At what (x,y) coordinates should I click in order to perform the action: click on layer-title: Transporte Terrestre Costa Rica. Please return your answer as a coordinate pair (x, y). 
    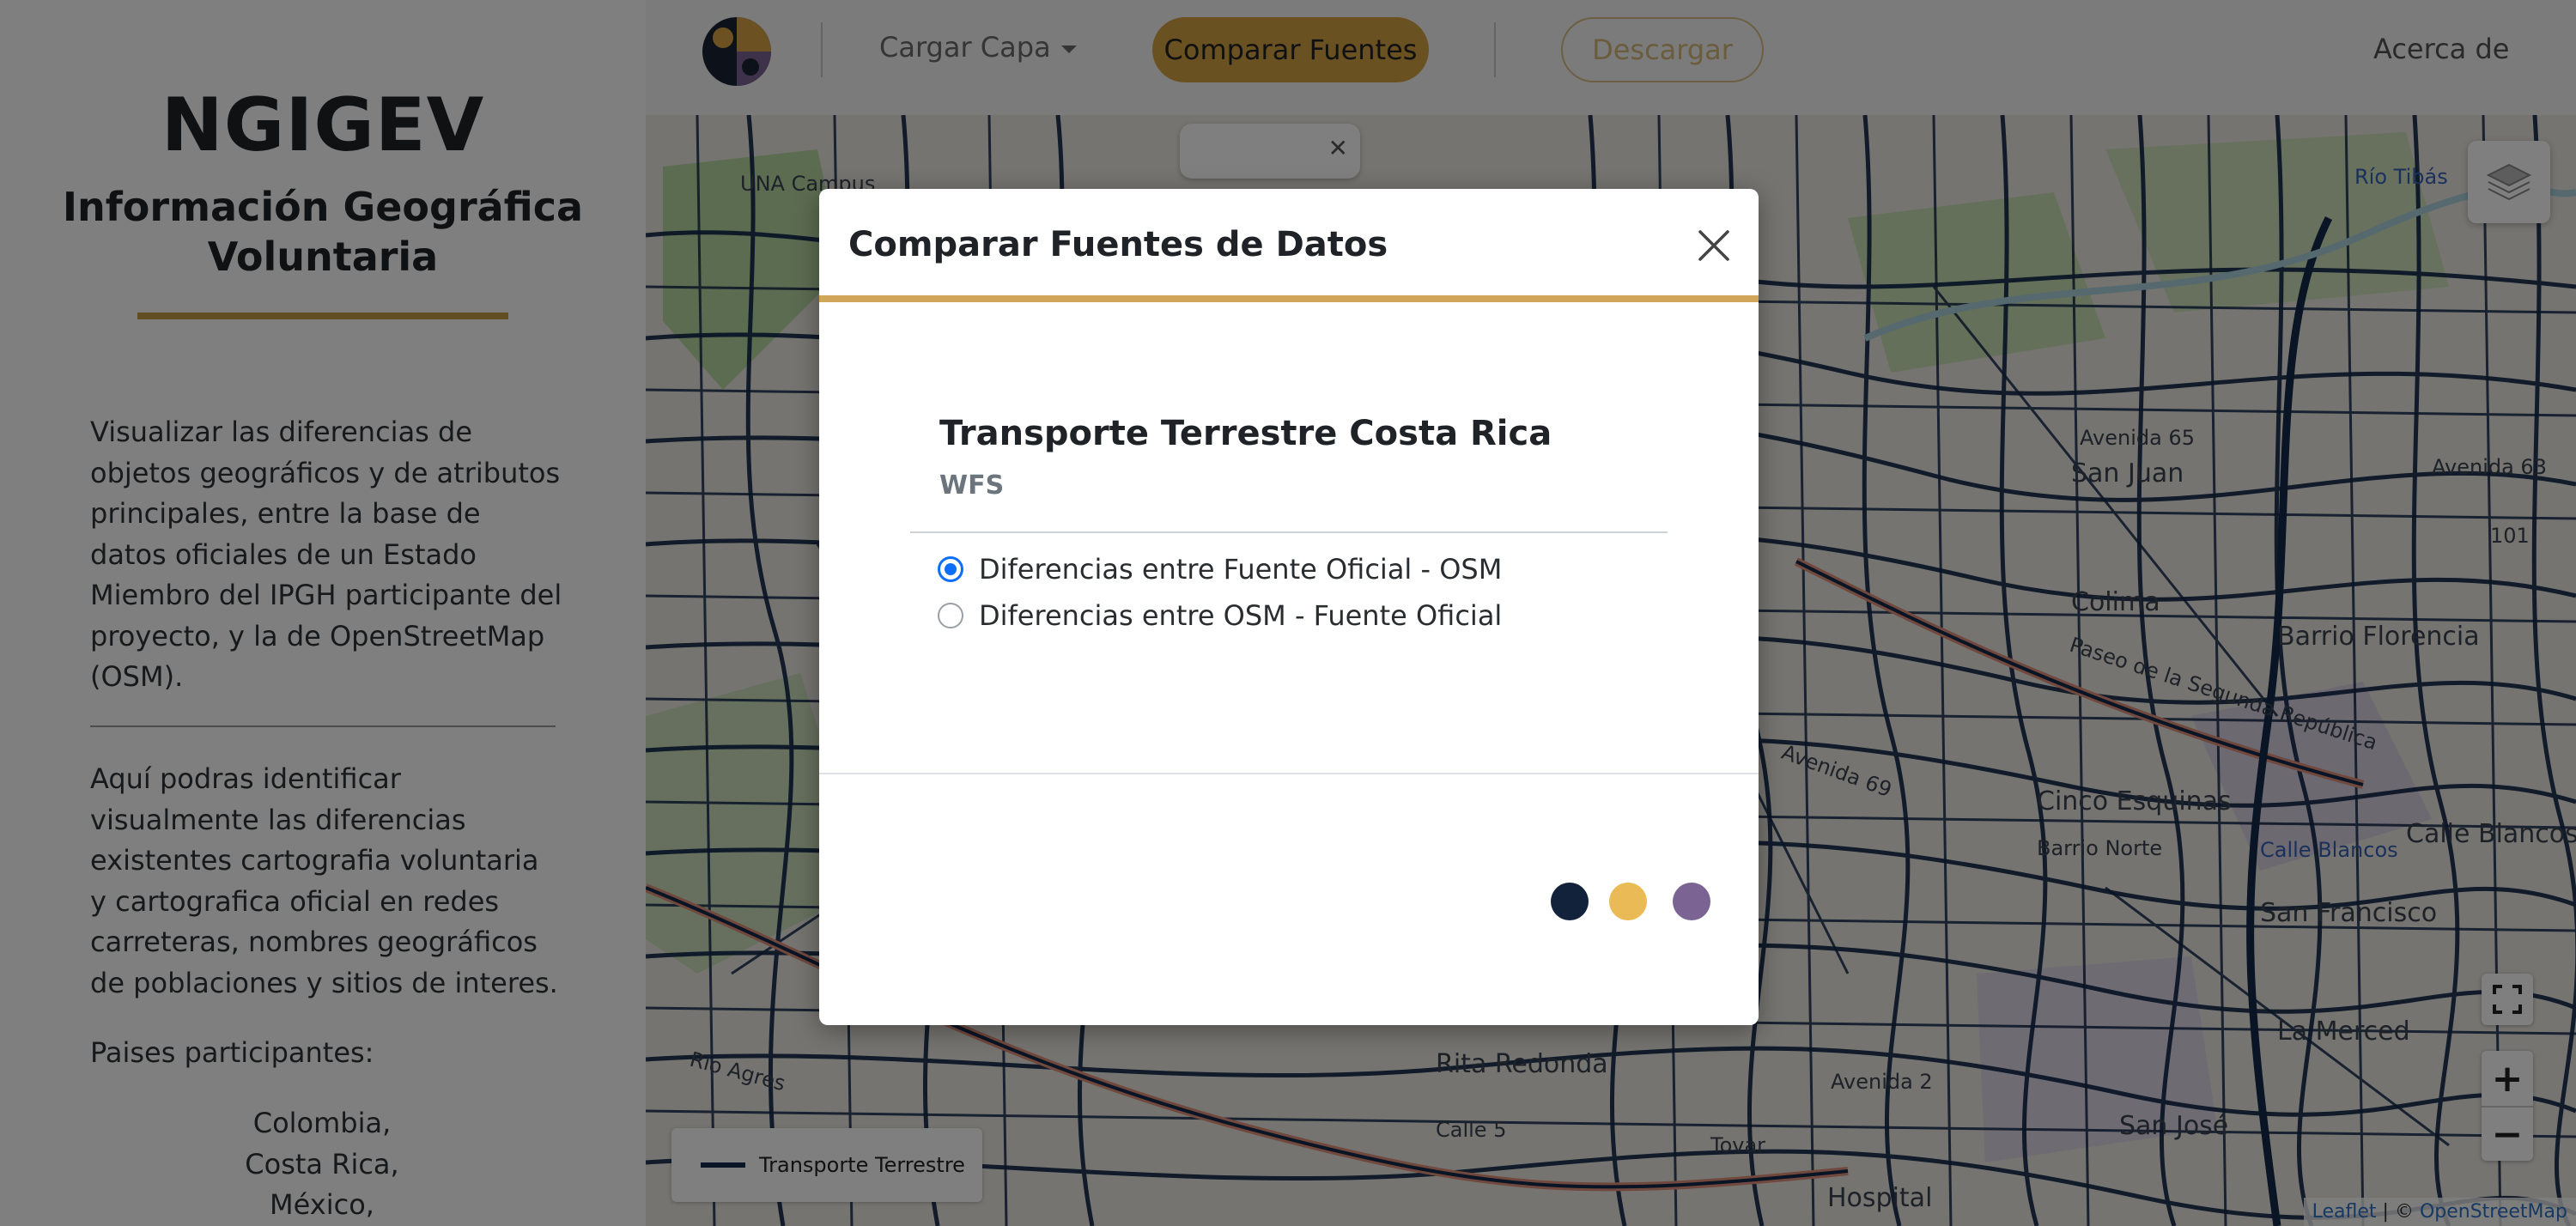
    Looking at the image, I should click on (1246, 433).